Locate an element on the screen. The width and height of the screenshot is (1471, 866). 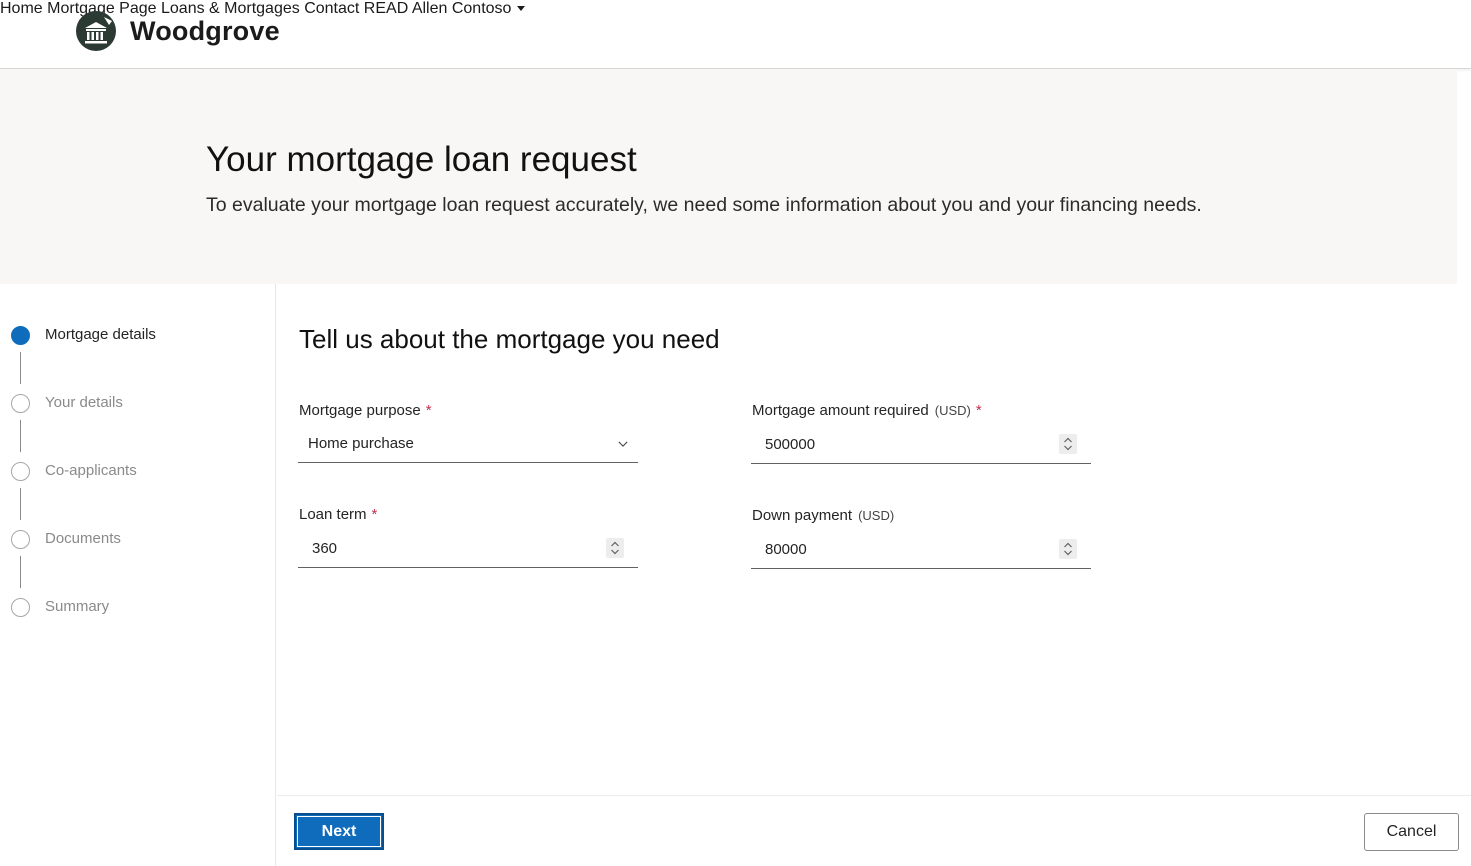
step-label: Your details is located at coordinates (84, 402).